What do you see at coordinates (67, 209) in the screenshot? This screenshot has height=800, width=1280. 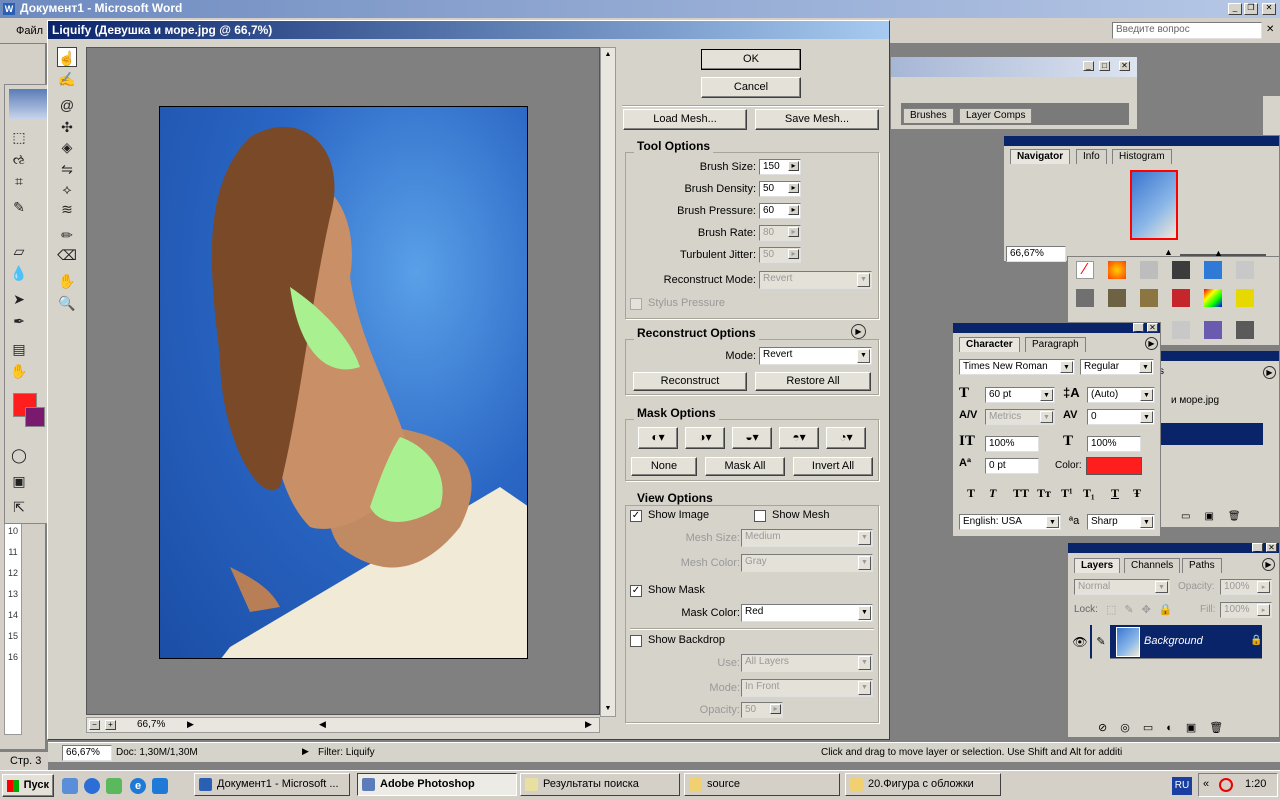 I see `turbulence-tool-icon: ≋` at bounding box center [67, 209].